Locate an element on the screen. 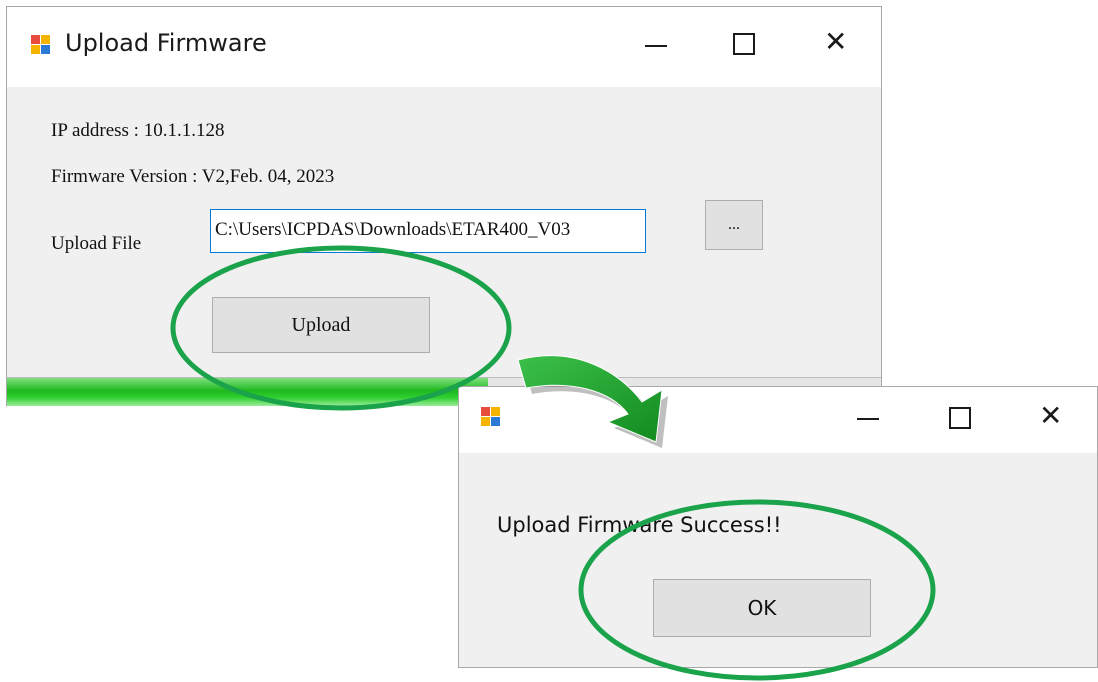 This screenshot has height=682, width=1098. dialog-title-bar: ✕ is located at coordinates (778, 420).